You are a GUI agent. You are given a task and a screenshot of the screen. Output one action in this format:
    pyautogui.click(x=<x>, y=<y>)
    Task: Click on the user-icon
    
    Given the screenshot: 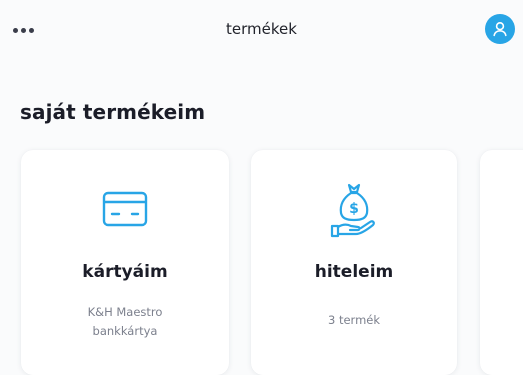 What is the action you would take?
    pyautogui.click(x=500, y=29)
    